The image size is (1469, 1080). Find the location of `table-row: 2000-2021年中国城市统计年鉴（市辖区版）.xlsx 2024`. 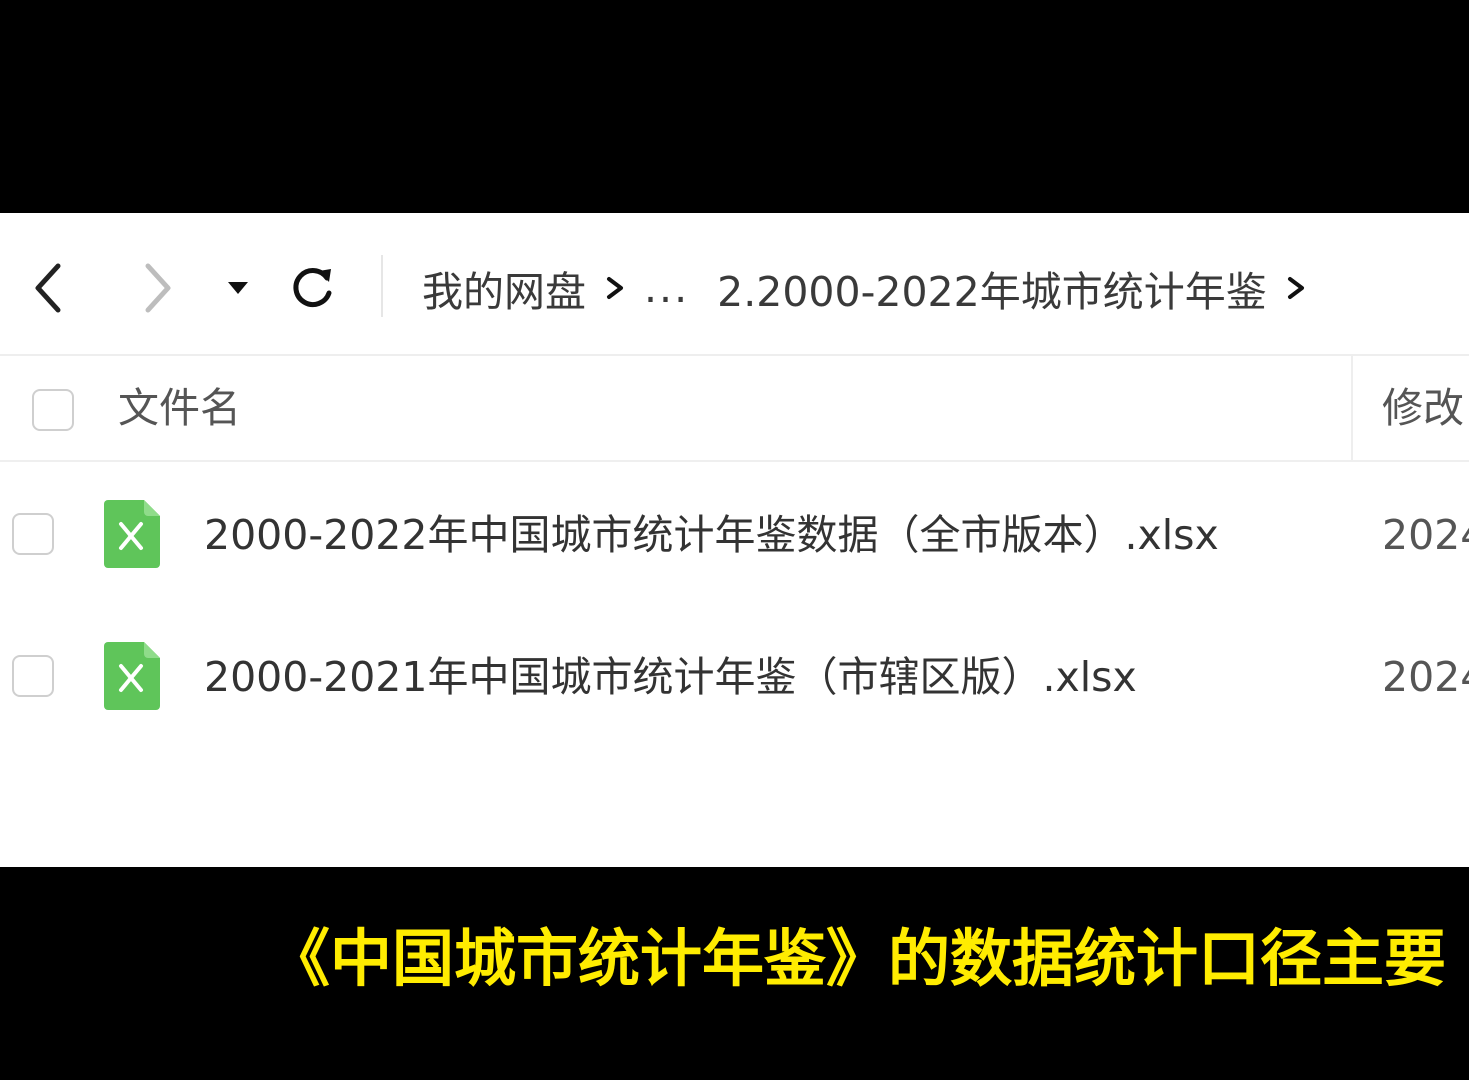

table-row: 2000-2021年中国城市统计年鉴（市辖区版）.xlsx 2024 is located at coordinates (734, 677).